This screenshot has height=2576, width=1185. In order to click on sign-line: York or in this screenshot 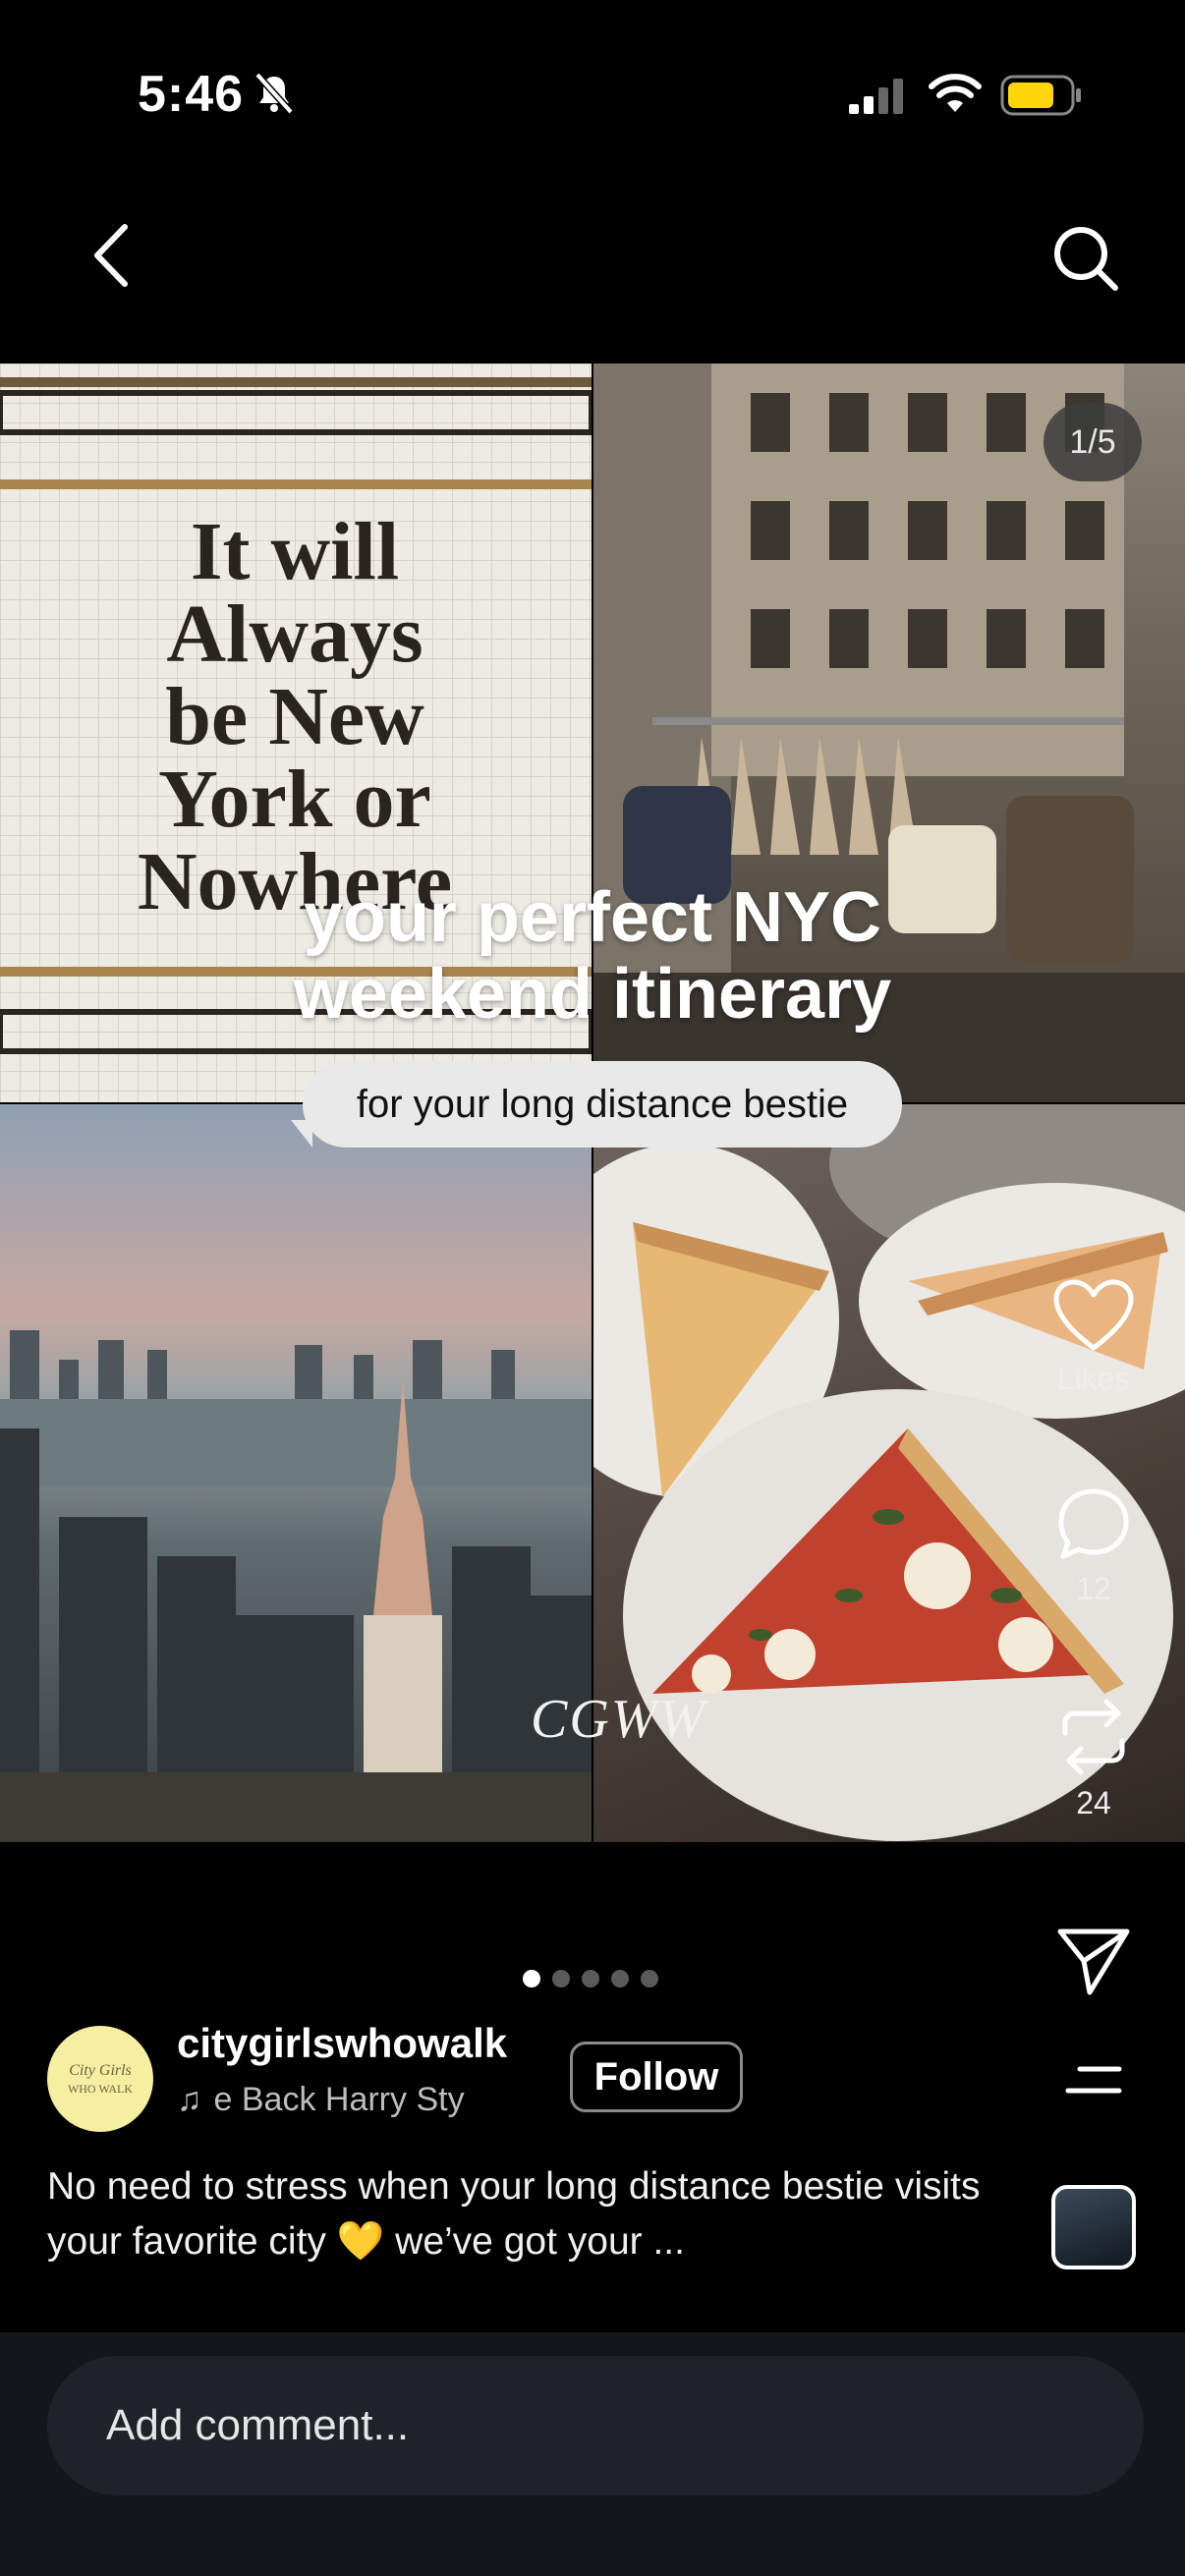, I will do `click(294, 799)`.